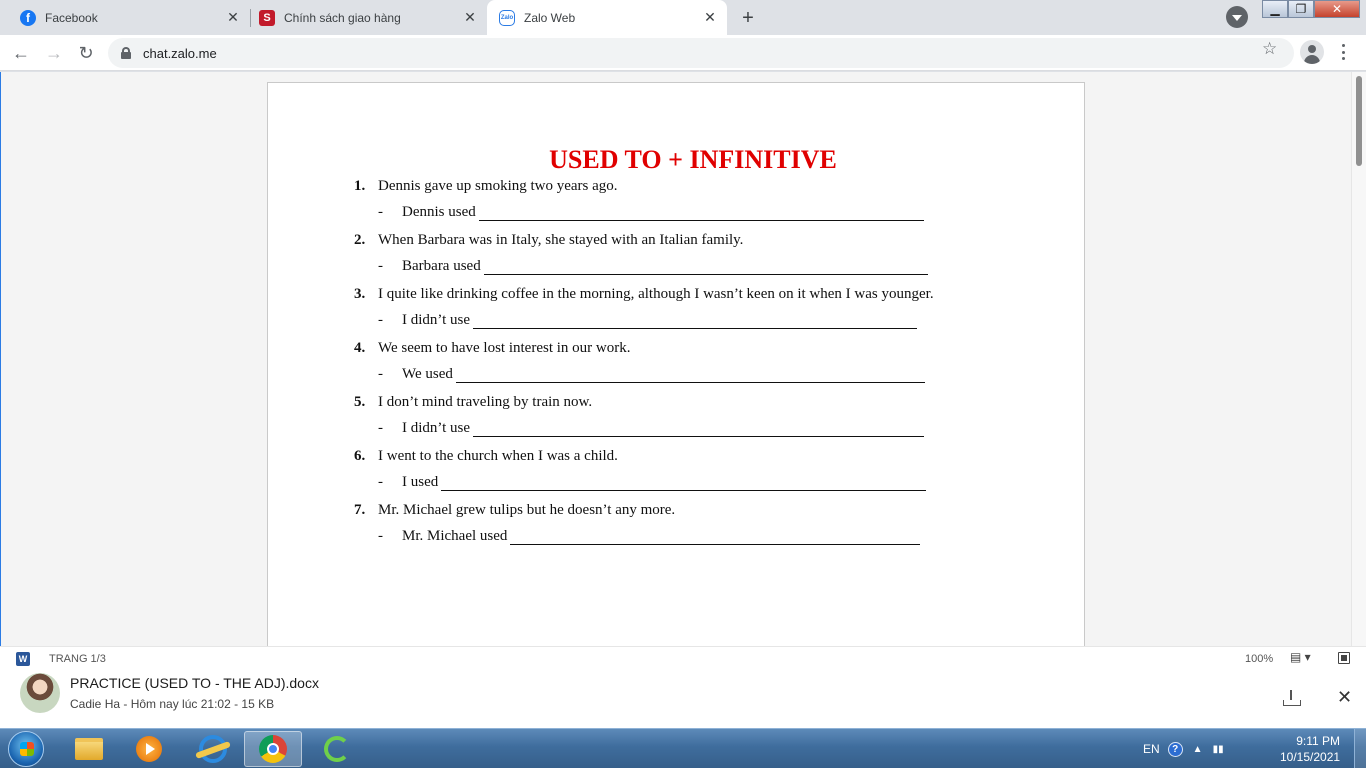 This screenshot has height=768, width=1366. What do you see at coordinates (1198, 749) in the screenshot?
I see `show-hidden-icons: ▲` at bounding box center [1198, 749].